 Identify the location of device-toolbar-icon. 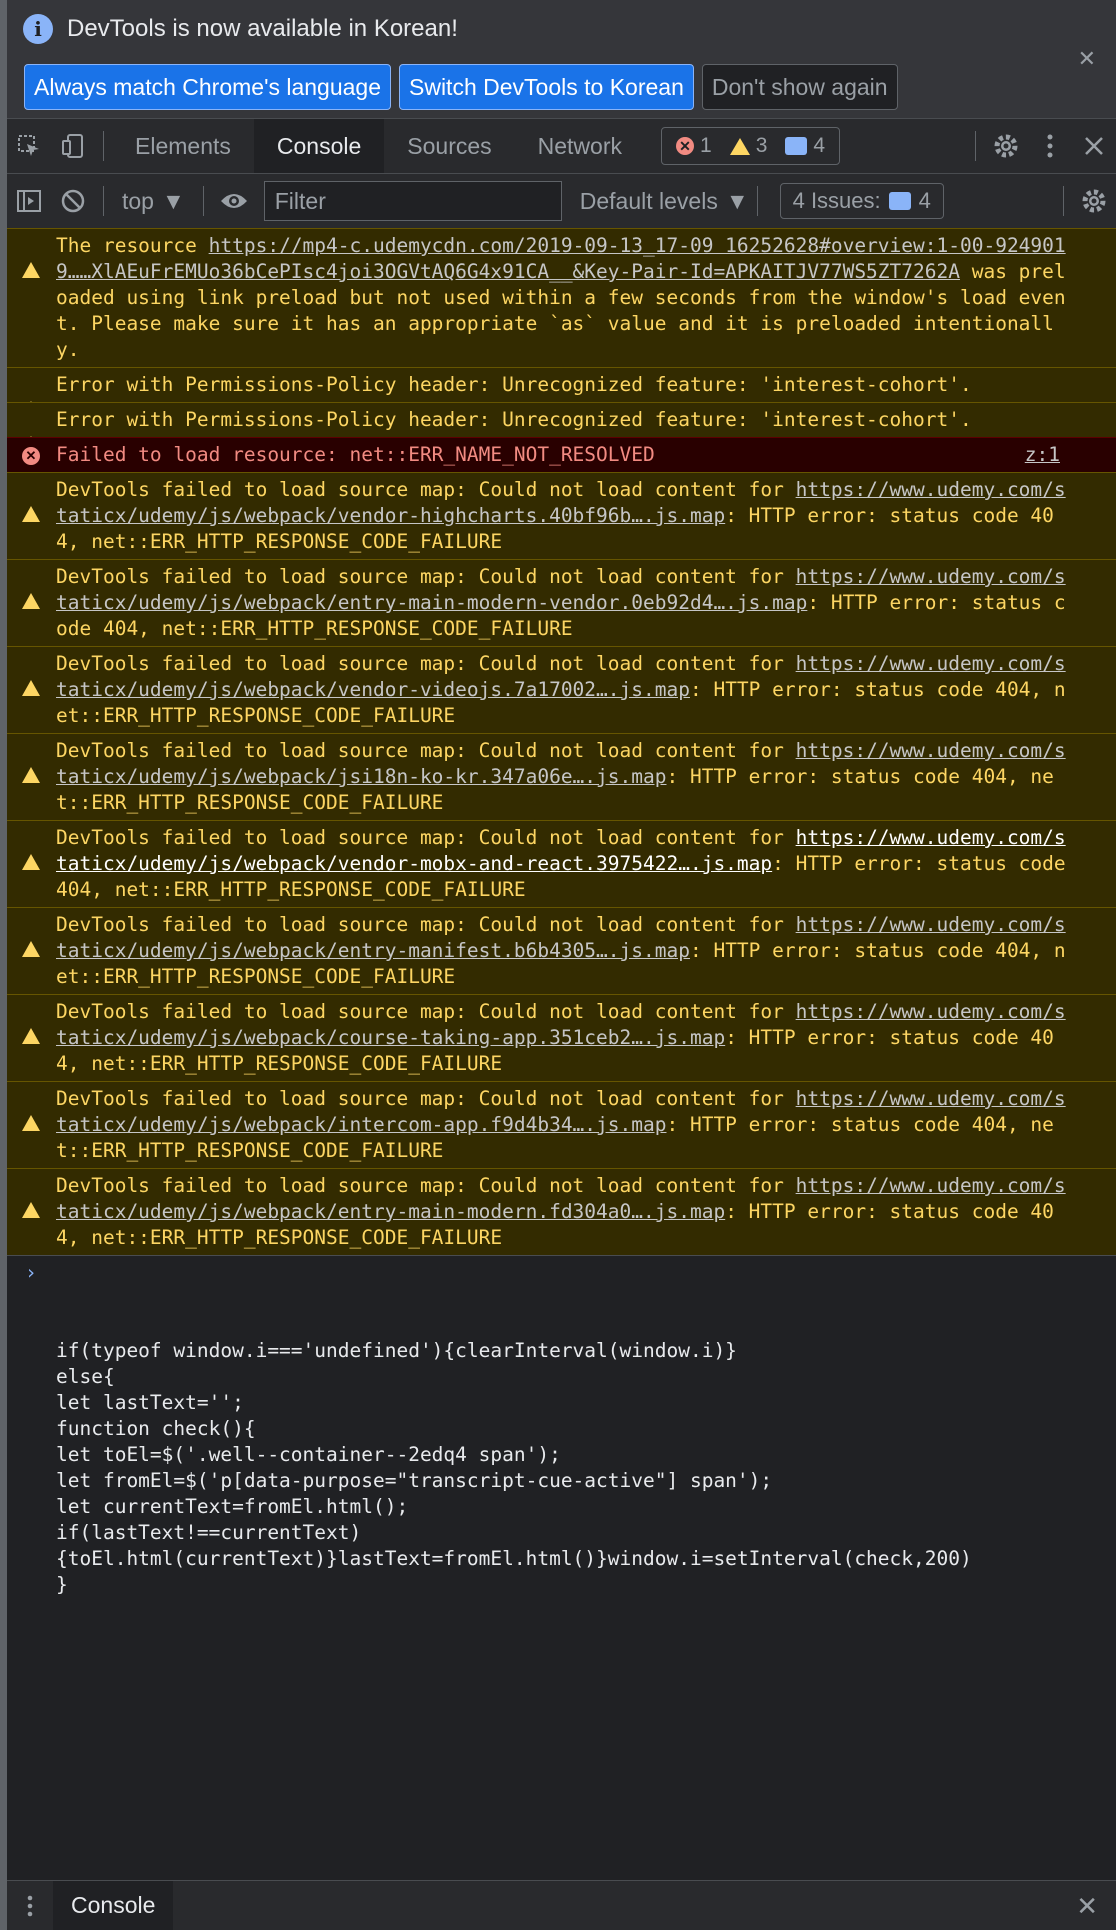
(73, 146).